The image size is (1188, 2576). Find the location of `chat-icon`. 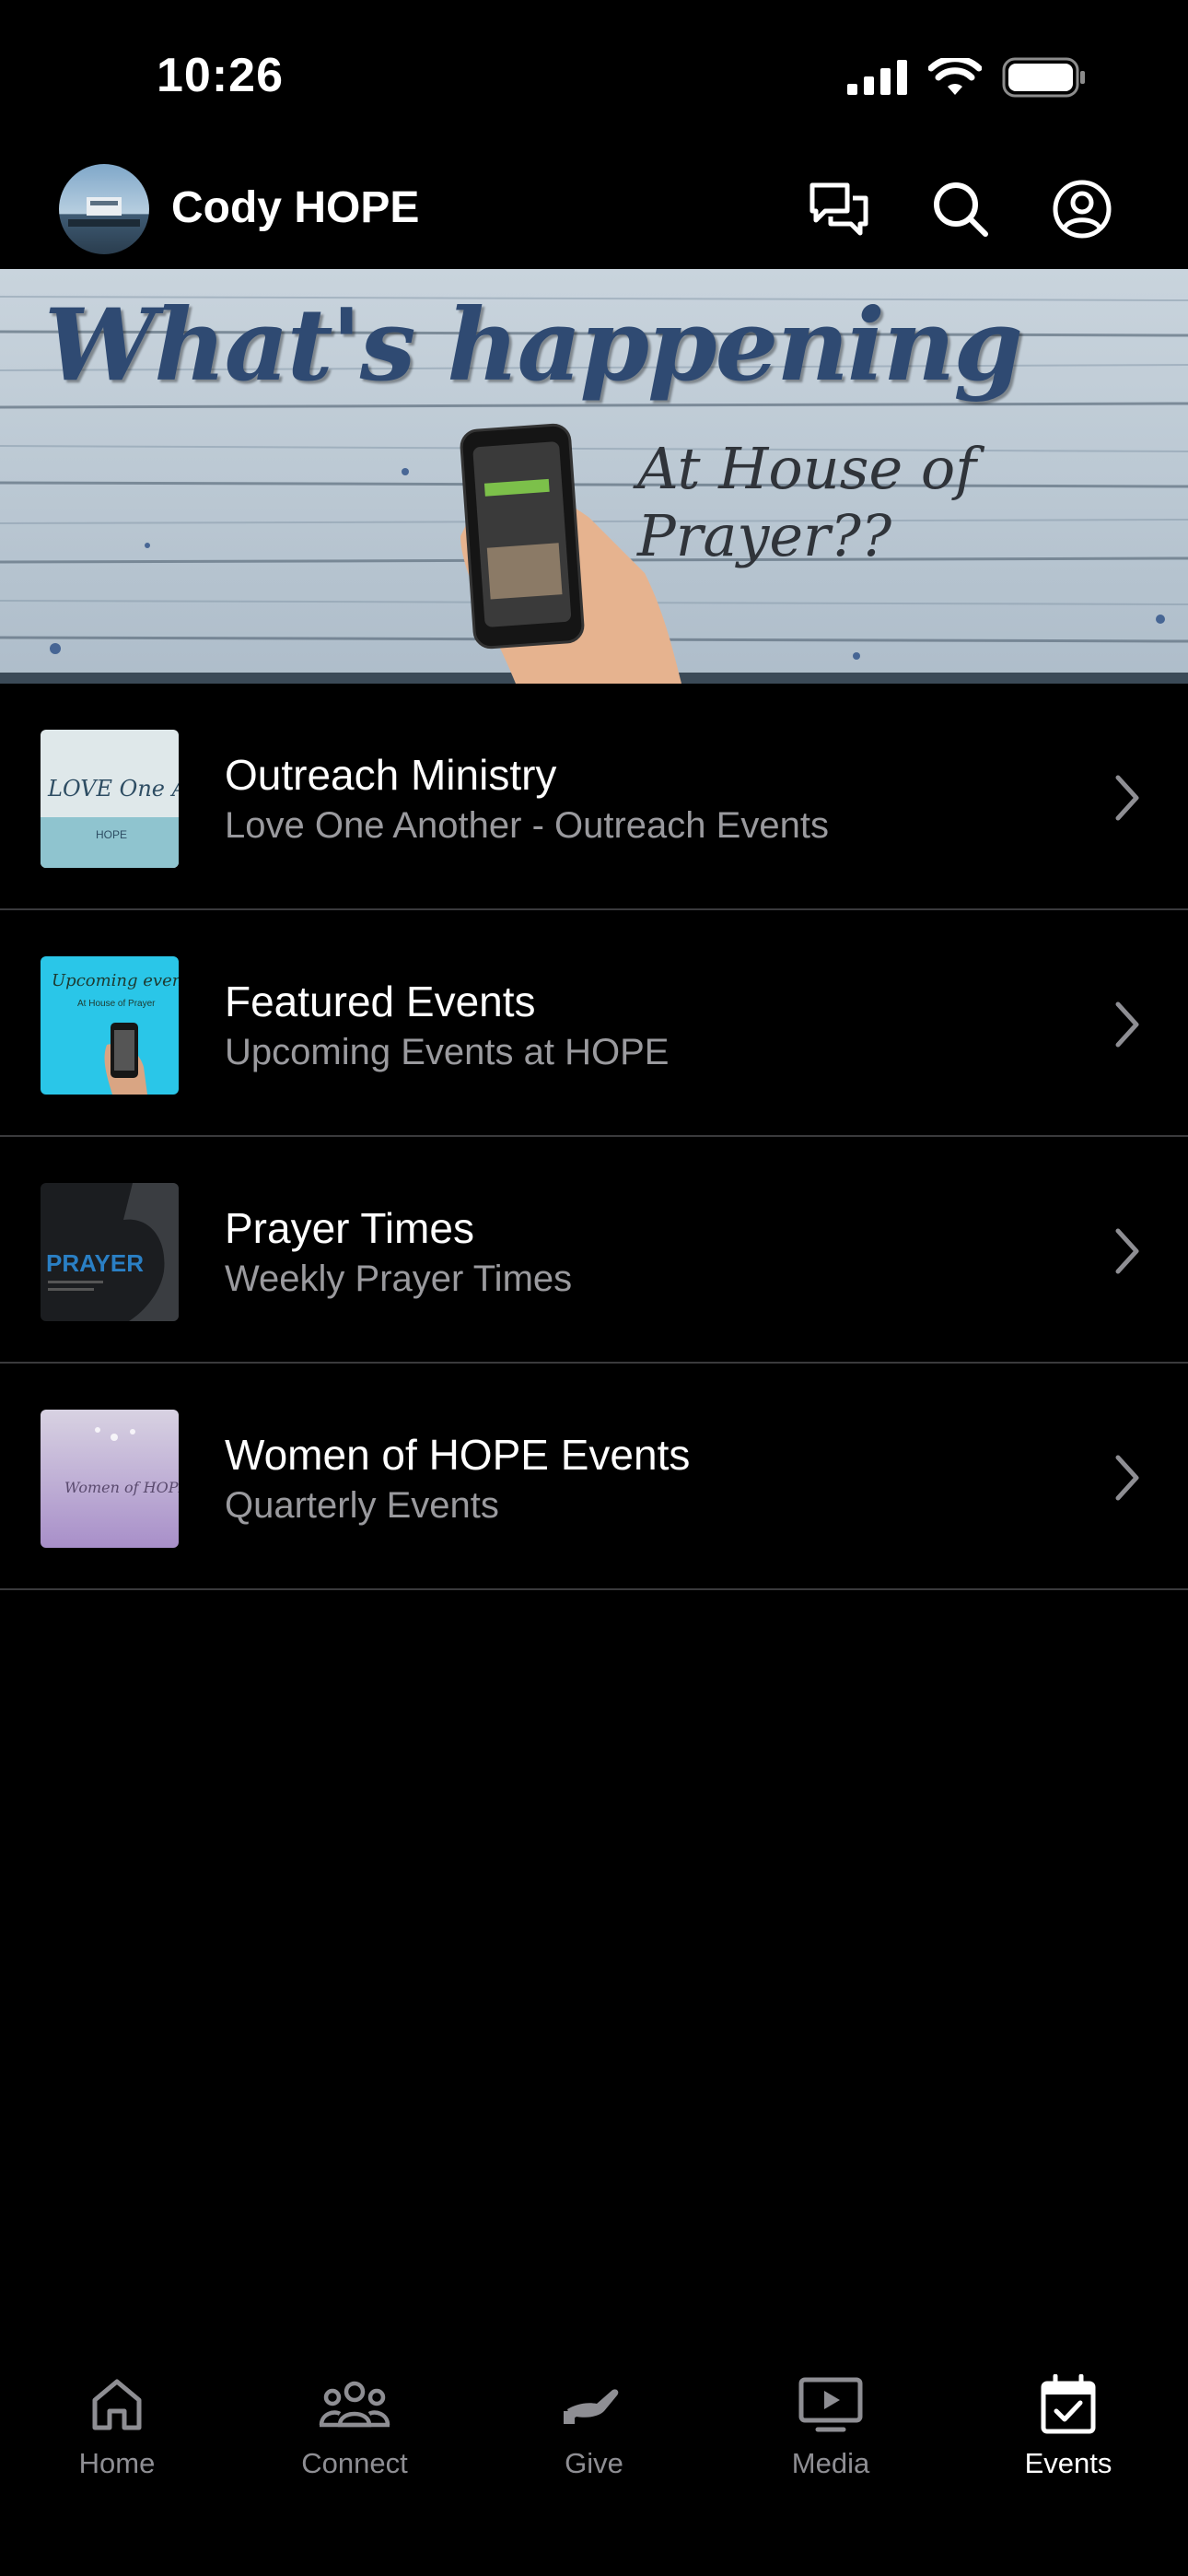

chat-icon is located at coordinates (839, 209).